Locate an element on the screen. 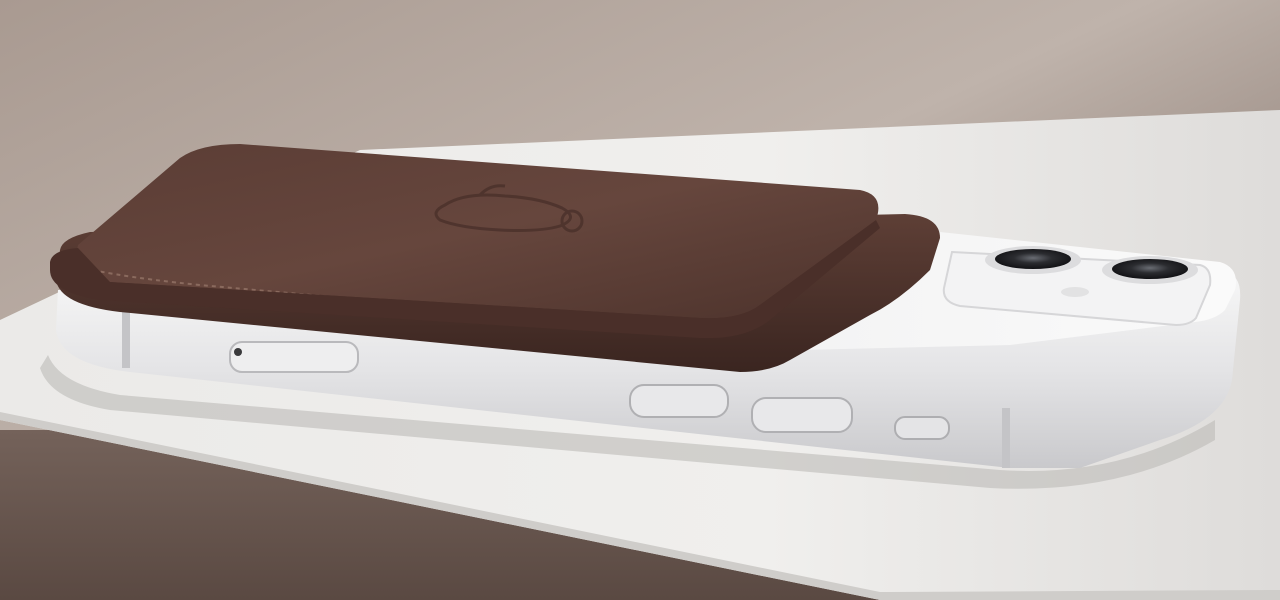  volume-up-button is located at coordinates (679, 401).